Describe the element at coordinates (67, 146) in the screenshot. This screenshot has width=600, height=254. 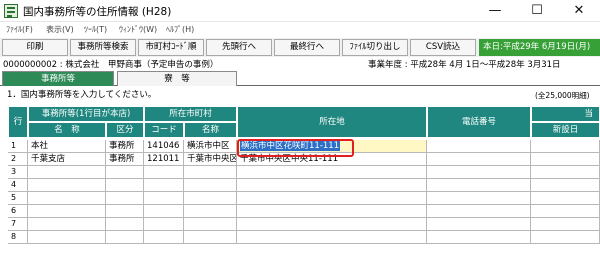
I see `office-name-cell: 本社` at that location.